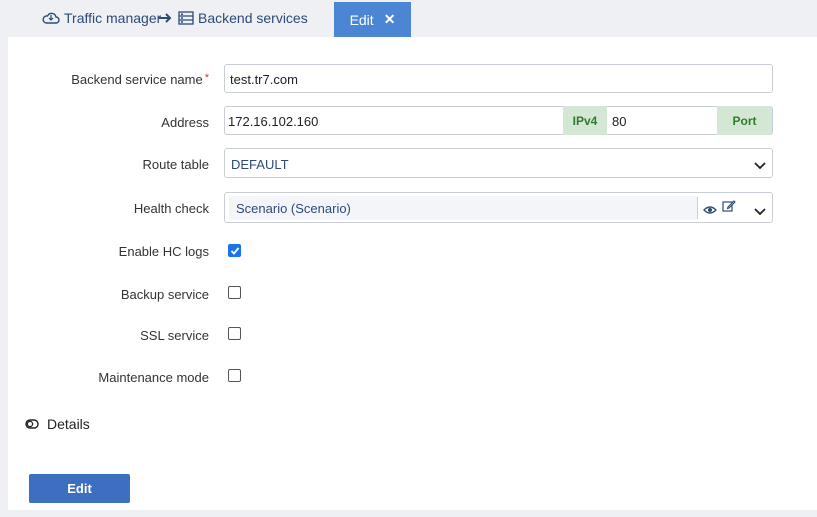  What do you see at coordinates (185, 122) in the screenshot?
I see `address-label: Address` at bounding box center [185, 122].